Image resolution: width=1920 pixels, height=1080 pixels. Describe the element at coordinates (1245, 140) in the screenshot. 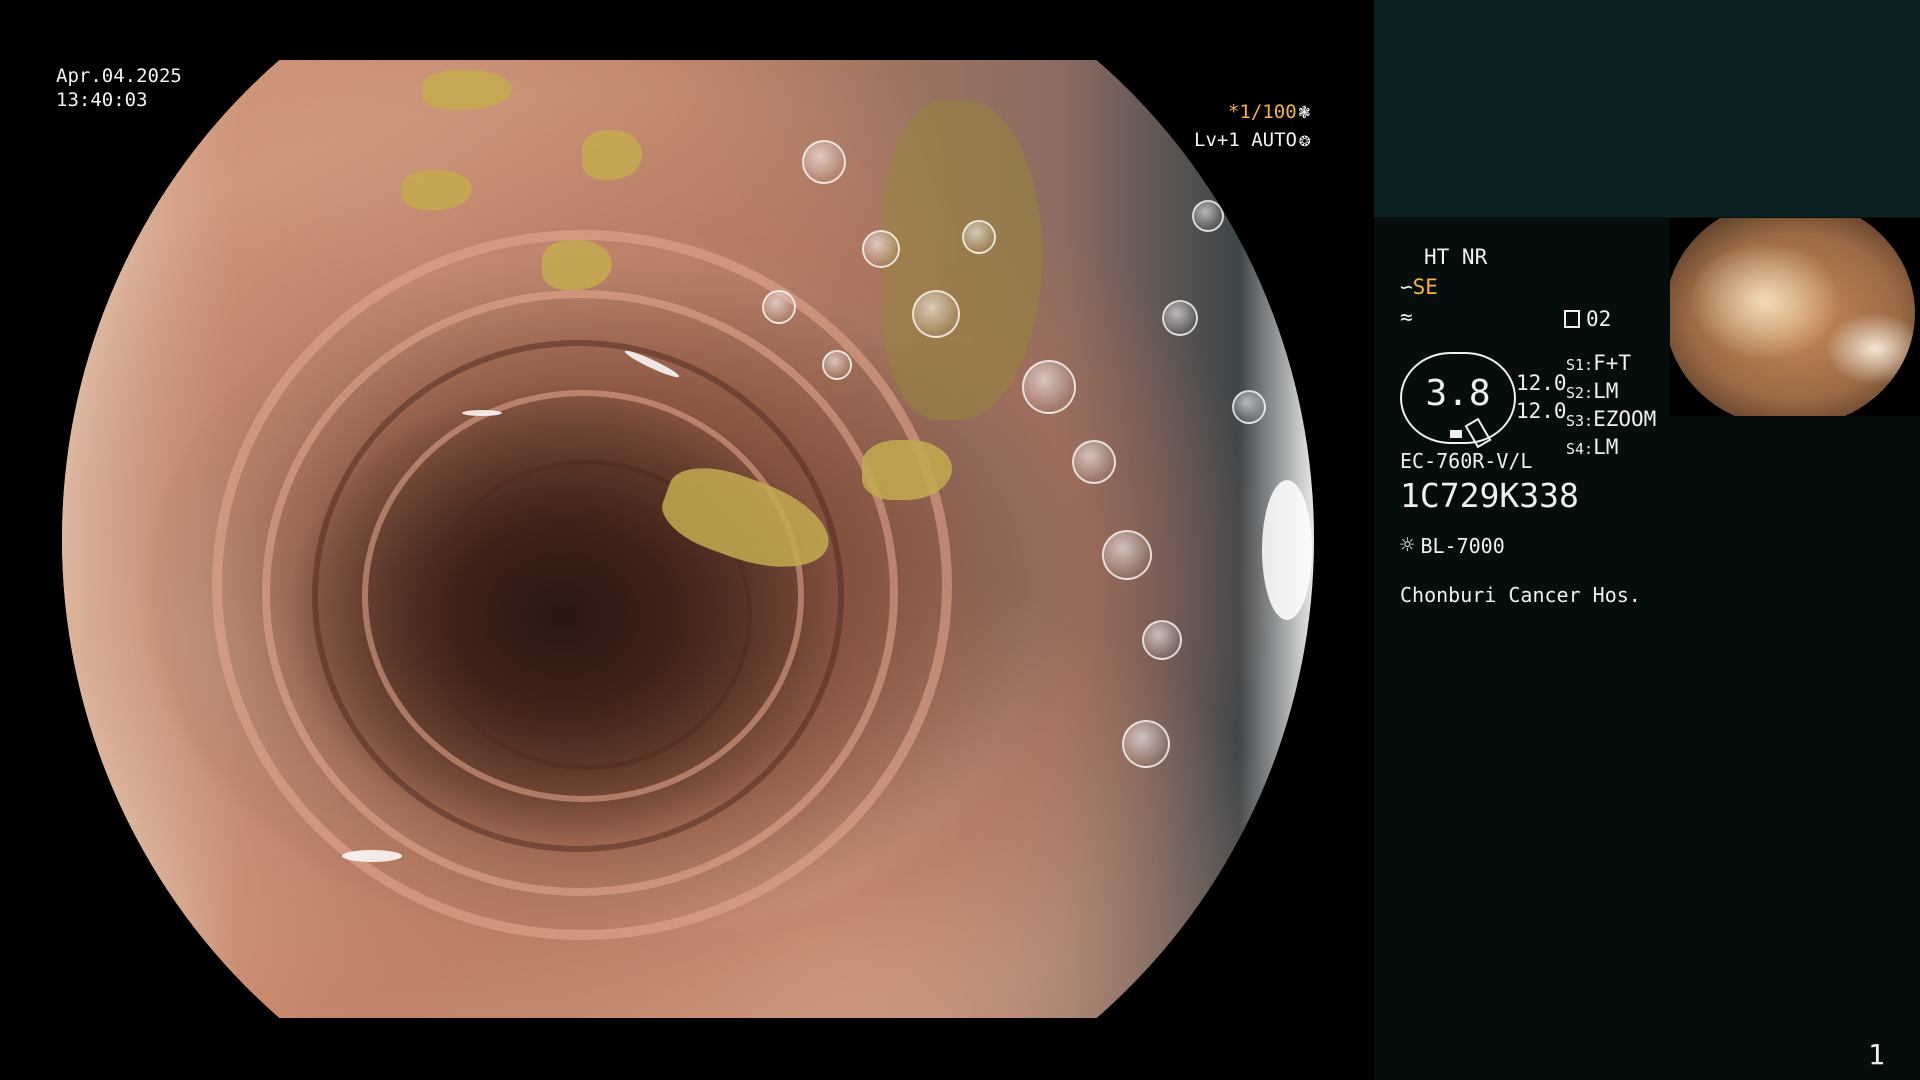

I see `brightness-level-value: Lv+1 AUTO` at that location.